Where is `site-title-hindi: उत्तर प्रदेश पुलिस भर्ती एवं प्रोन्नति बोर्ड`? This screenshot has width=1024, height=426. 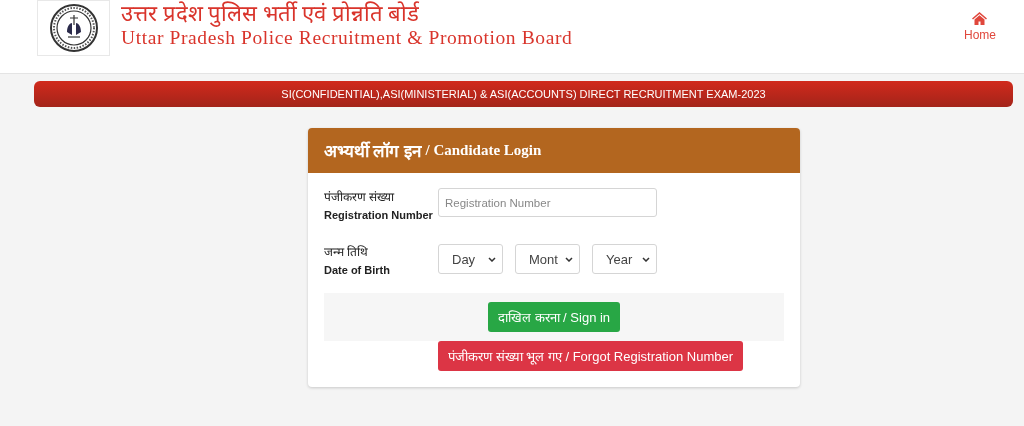 site-title-hindi: उत्तर प्रदेश पुलिस भर्ती एवं प्रोन्नति बोर्ड is located at coordinates (270, 13).